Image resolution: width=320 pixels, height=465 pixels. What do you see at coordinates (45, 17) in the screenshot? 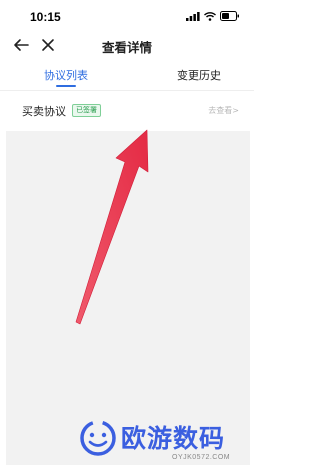
I see `status-time: 10:15` at bounding box center [45, 17].